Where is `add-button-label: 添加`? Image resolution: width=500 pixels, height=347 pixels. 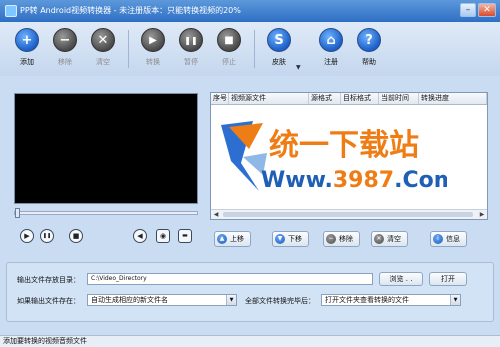
add-button-label: 添加 is located at coordinates (27, 62).